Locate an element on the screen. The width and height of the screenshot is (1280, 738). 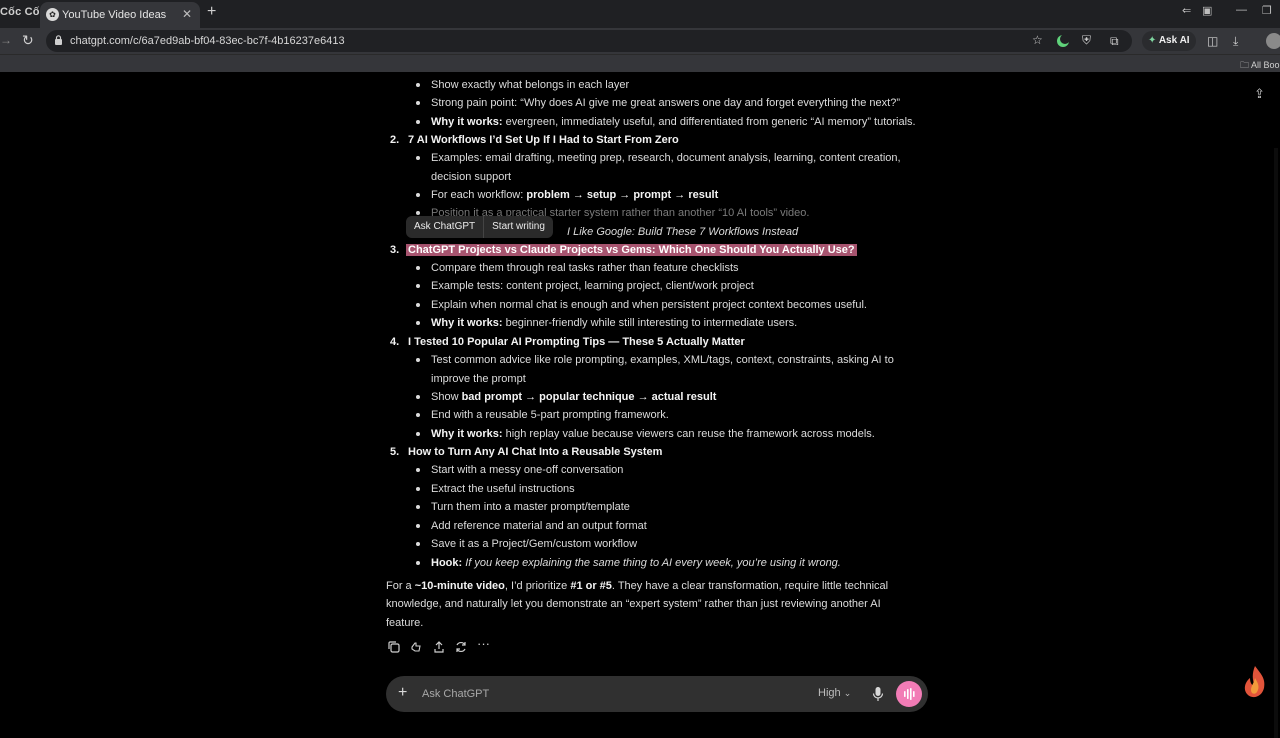
new-tab-icon: + is located at coordinates (211, 12).